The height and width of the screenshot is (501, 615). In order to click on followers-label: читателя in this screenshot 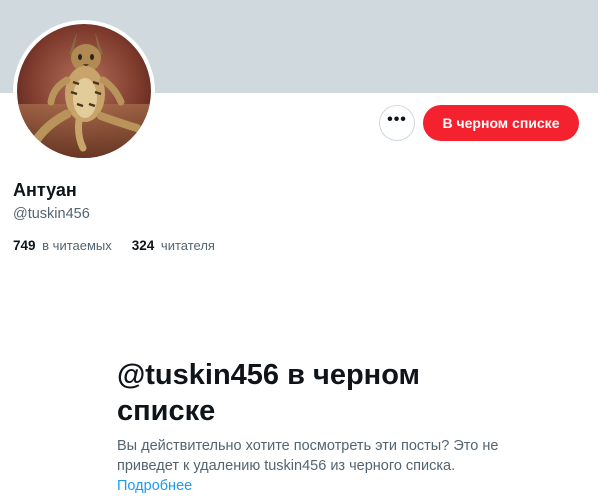, I will do `click(187, 245)`.